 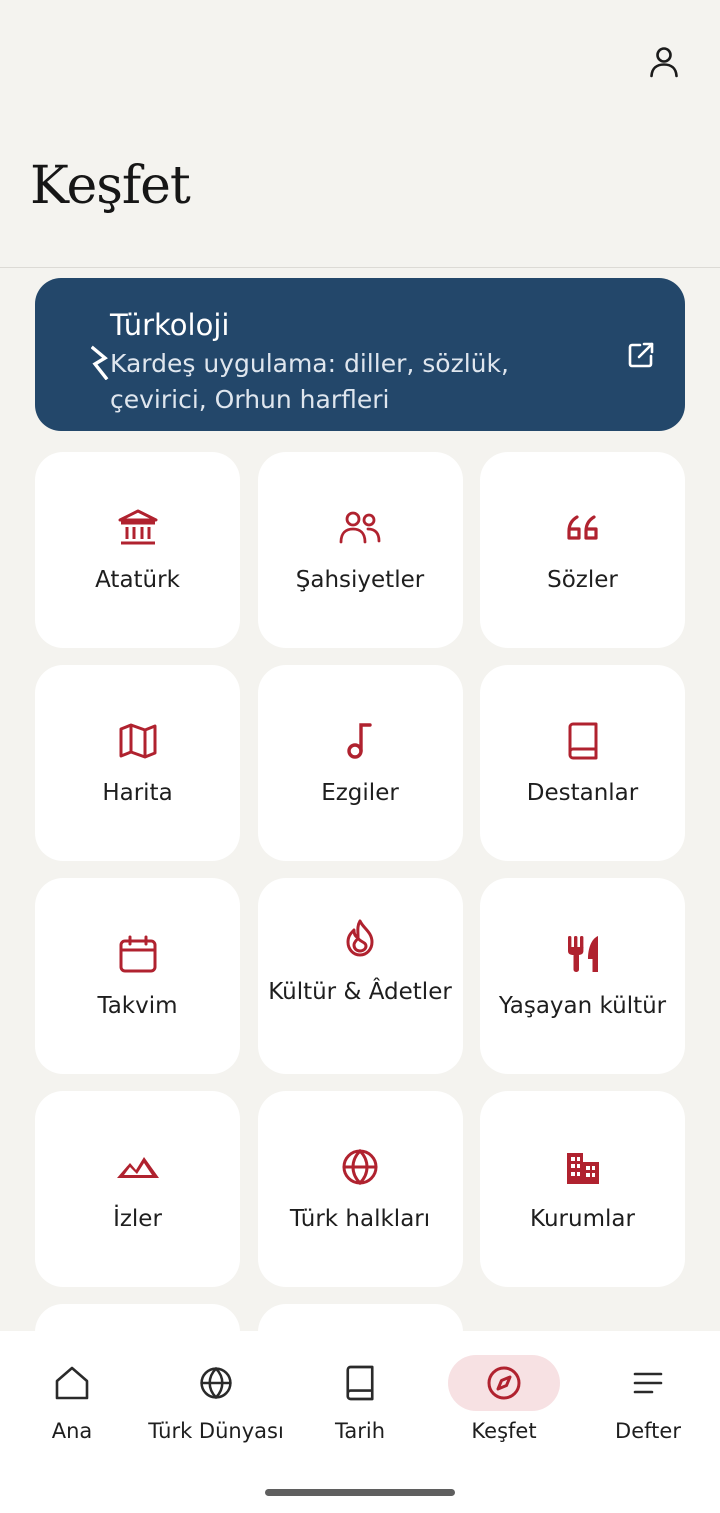 I want to click on nav-label: Tarih, so click(x=360, y=1431).